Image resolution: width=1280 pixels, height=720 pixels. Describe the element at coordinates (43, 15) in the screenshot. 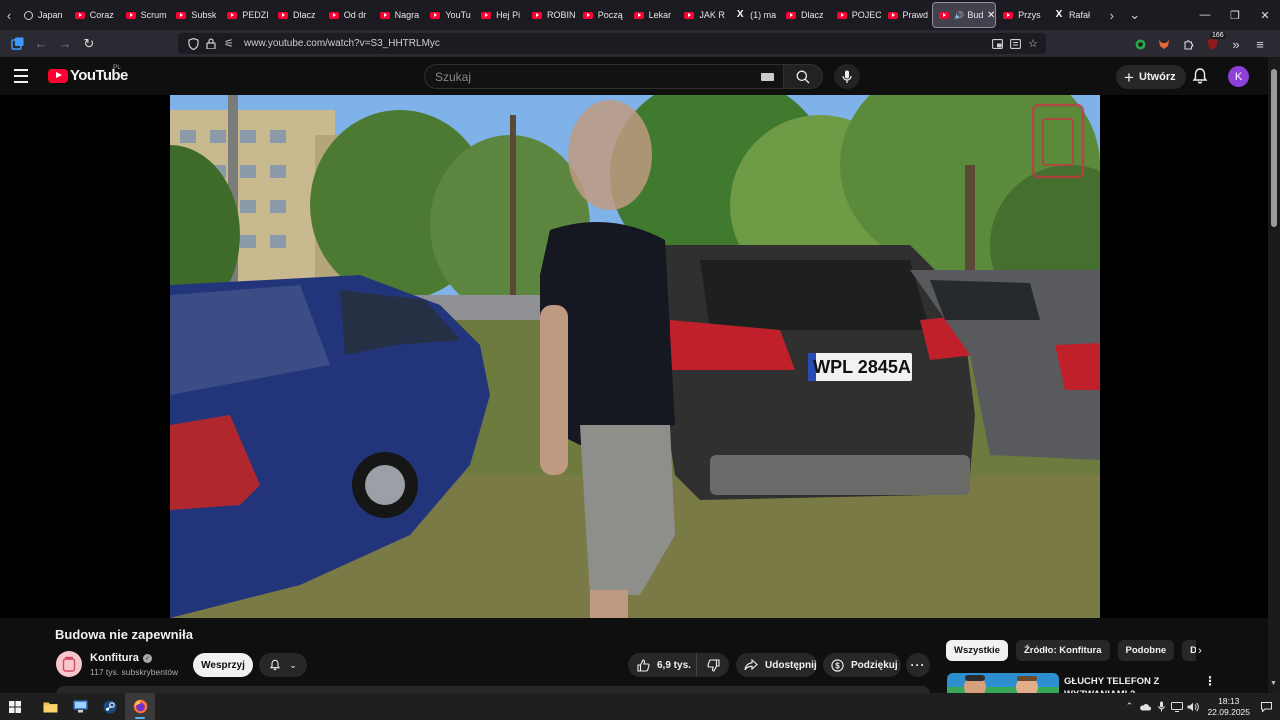

I see `browser-tab: Japan` at that location.